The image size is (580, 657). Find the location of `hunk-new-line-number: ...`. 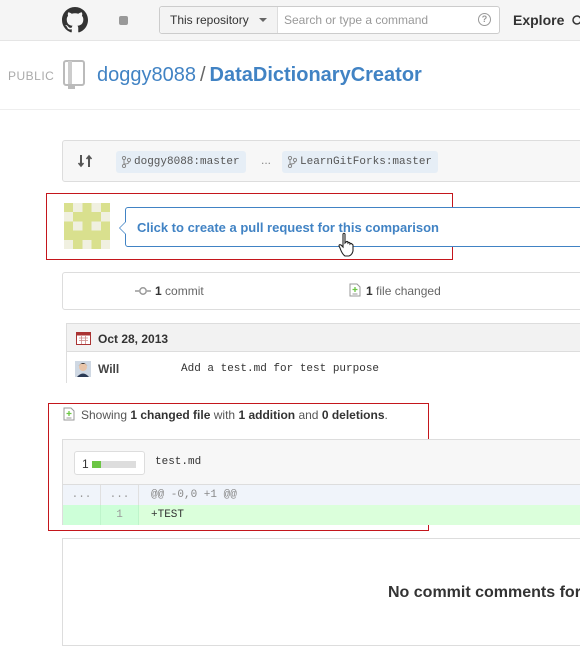

hunk-new-line-number: ... is located at coordinates (120, 495).